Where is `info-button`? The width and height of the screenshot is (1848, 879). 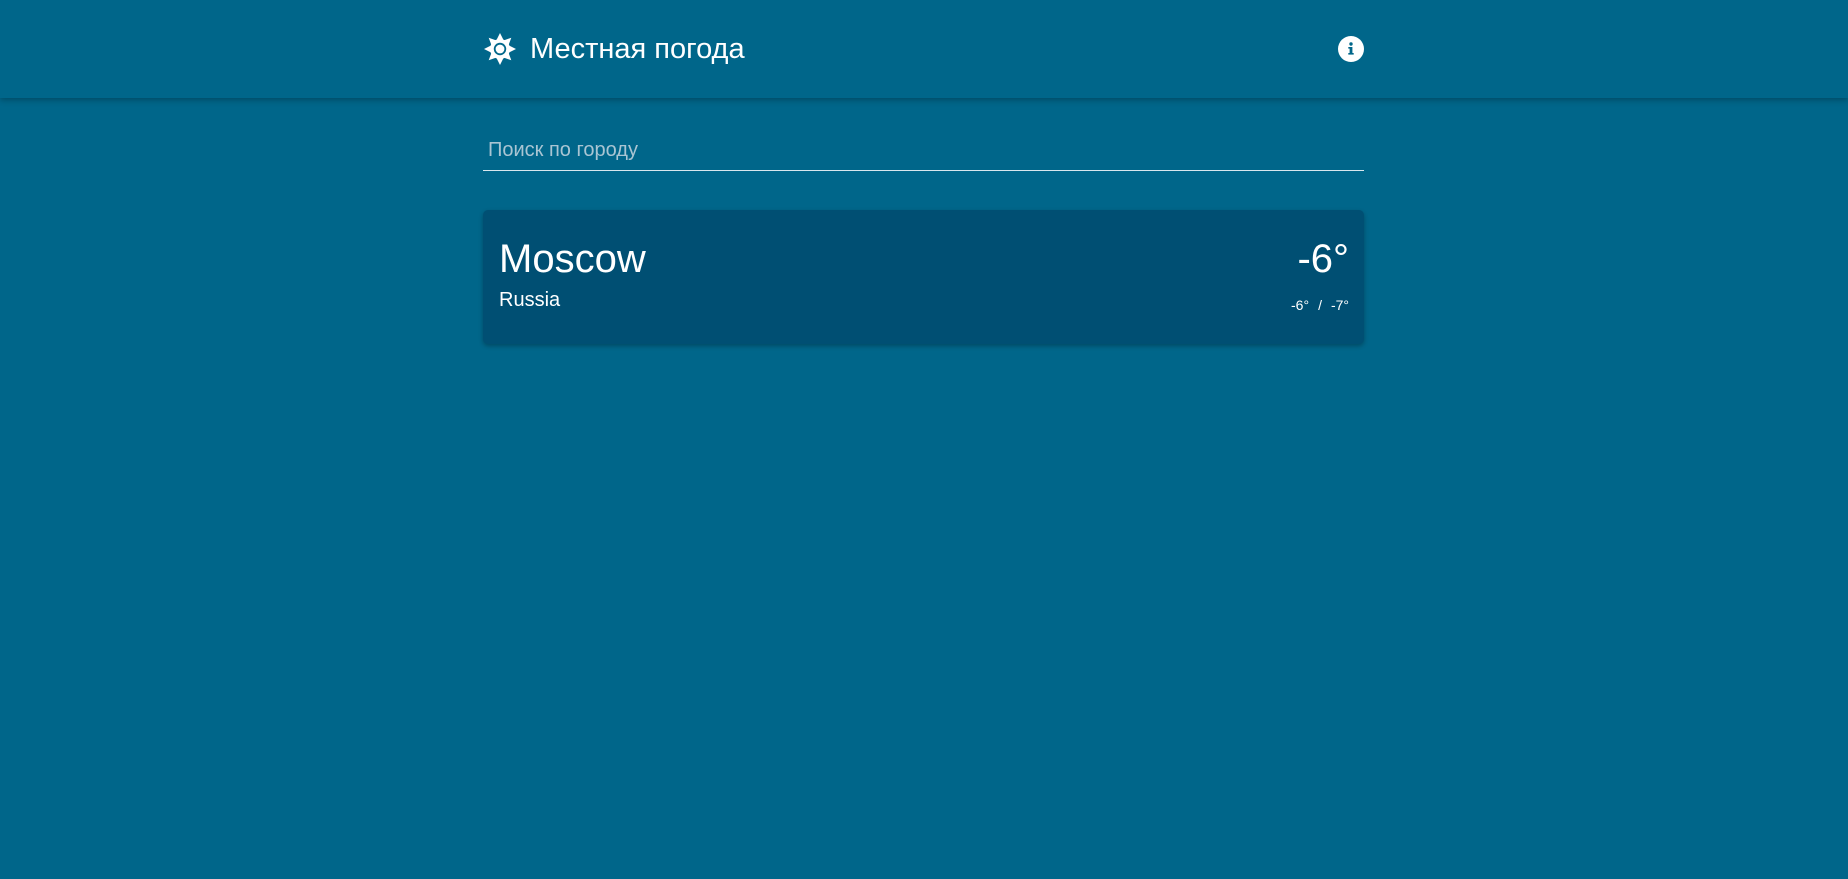 info-button is located at coordinates (1351, 49).